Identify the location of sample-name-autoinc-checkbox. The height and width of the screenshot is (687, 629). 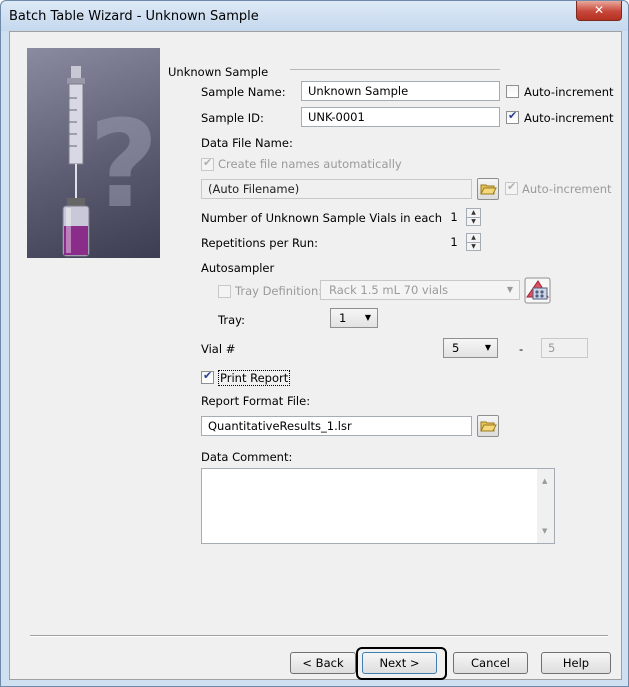
(512, 91).